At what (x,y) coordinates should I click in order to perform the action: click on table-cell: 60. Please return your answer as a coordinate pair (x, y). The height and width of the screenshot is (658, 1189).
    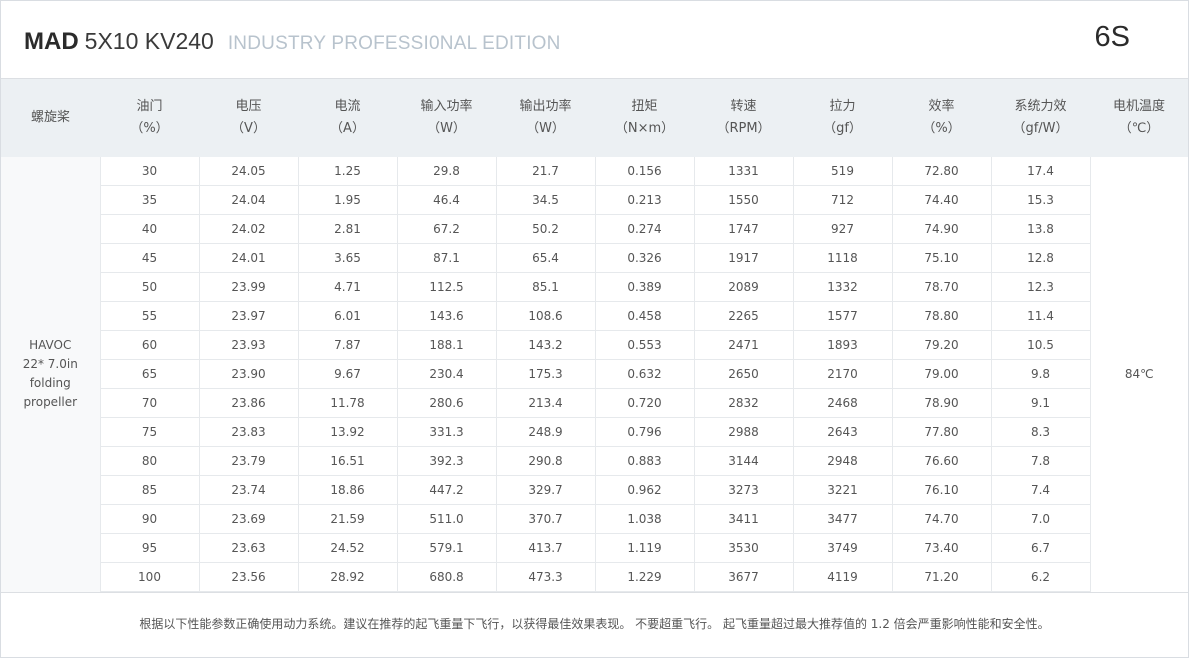
    Looking at the image, I should click on (150, 345).